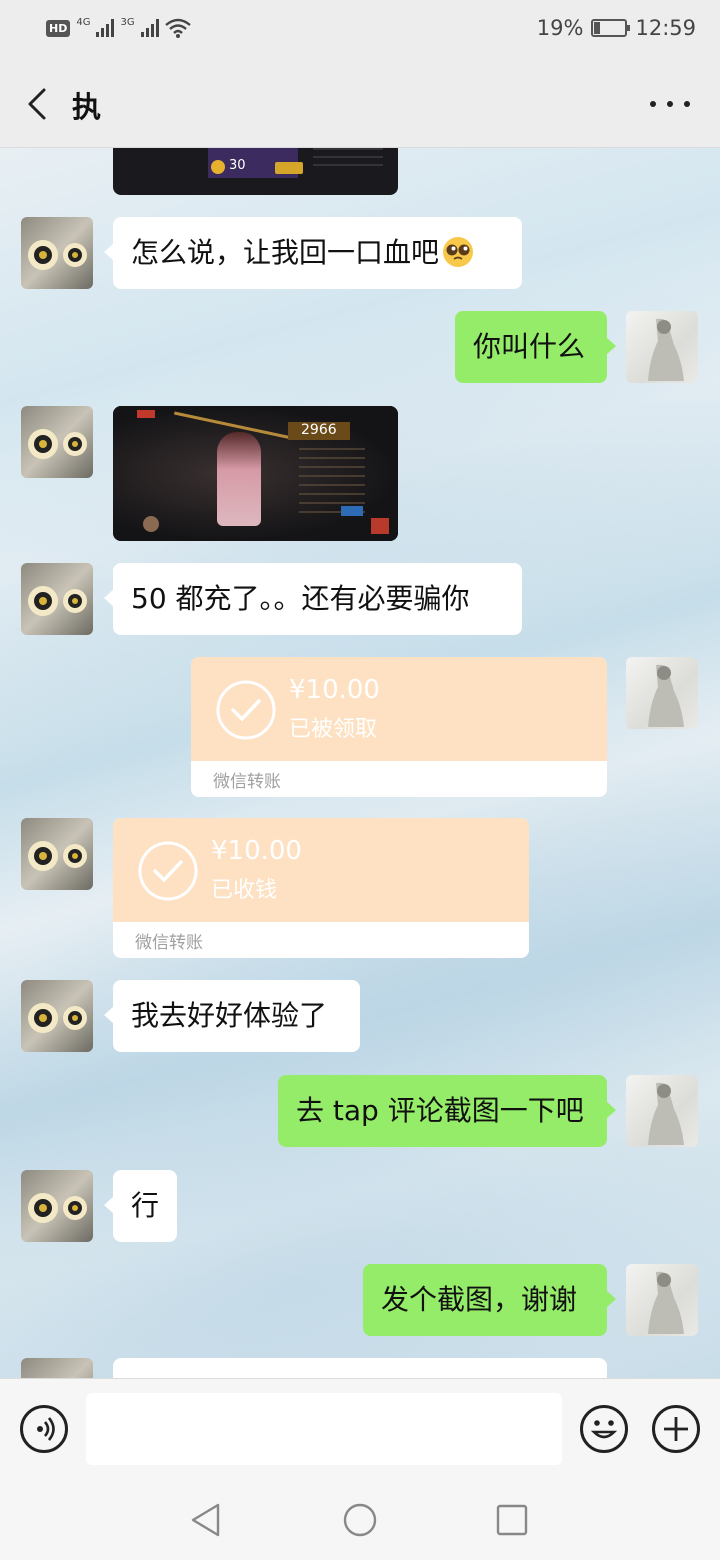  I want to click on message-bubble: 50 都充了。。还有必要骗你, so click(313, 599).